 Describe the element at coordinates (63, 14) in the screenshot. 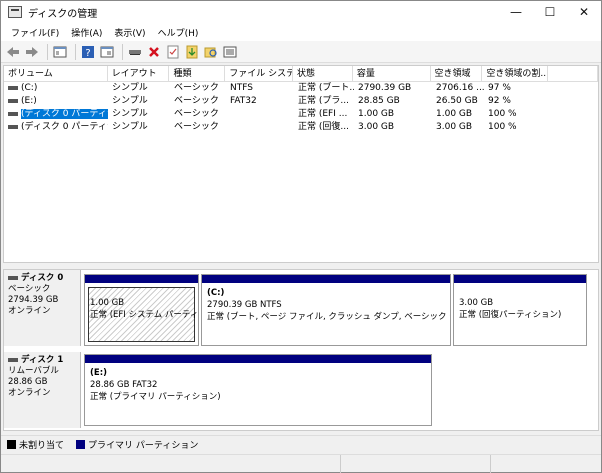

I see `window-title: ディスクの管理` at that location.